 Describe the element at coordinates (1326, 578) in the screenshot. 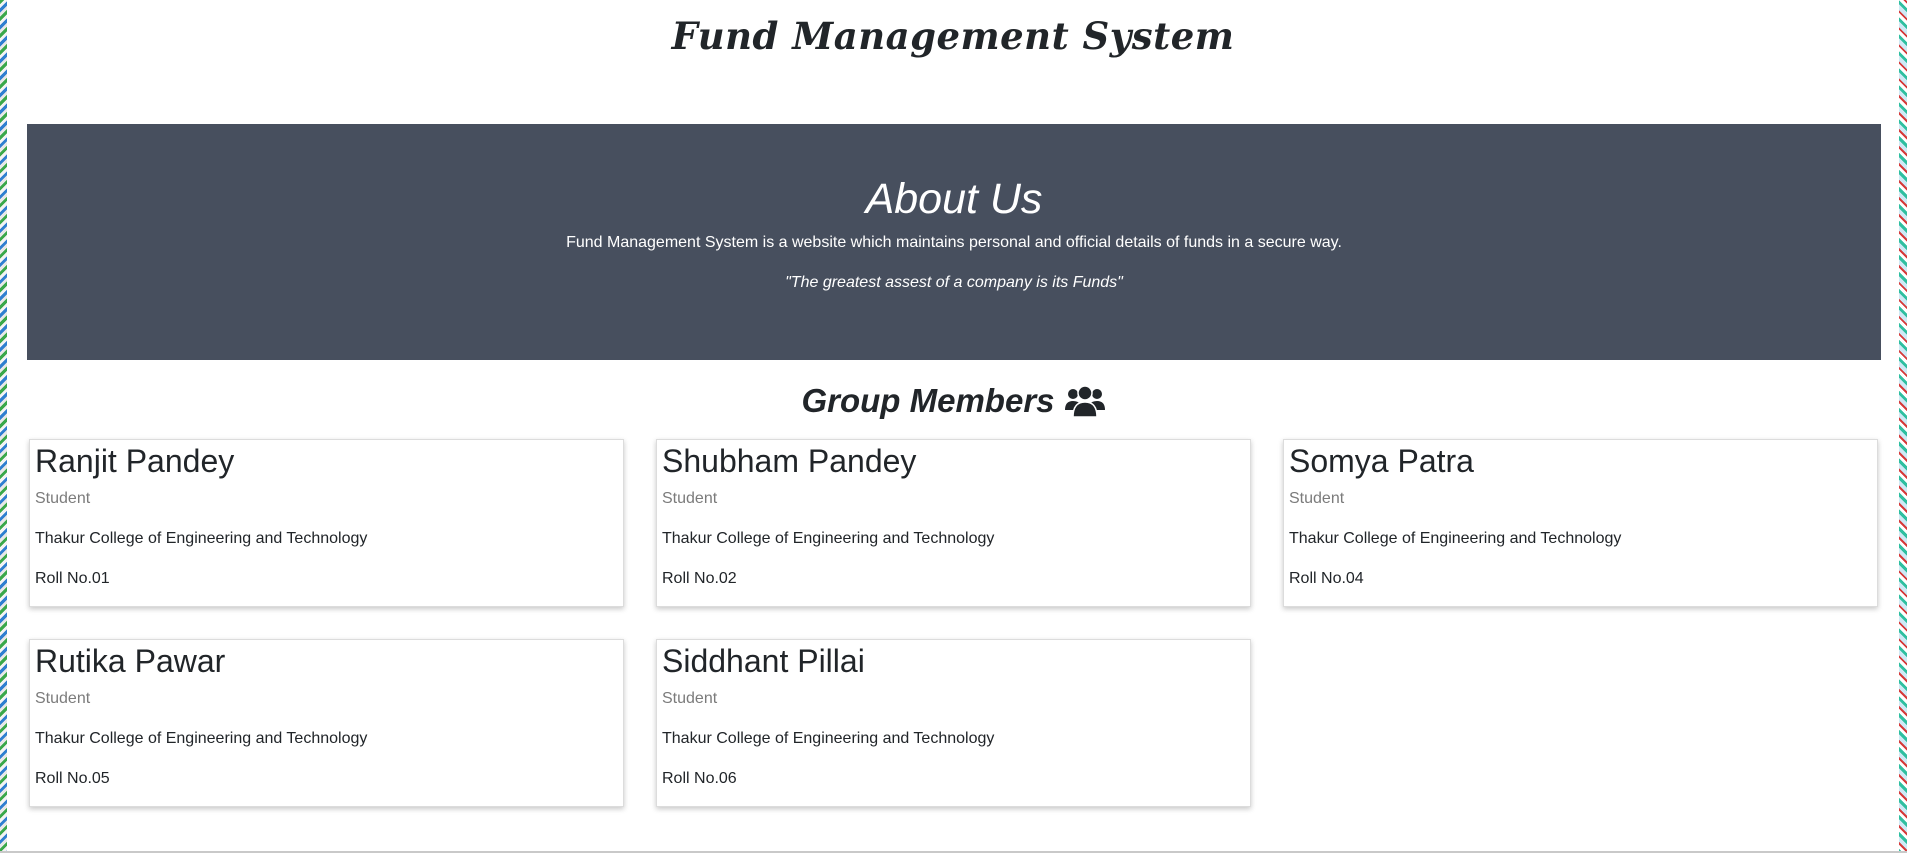

I see `member-roll: Roll No.04` at that location.